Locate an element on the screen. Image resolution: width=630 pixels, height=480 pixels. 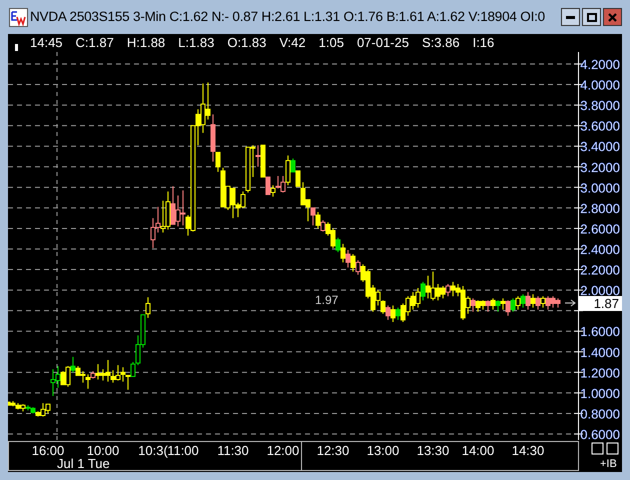
price-axis-label: 3.8000 is located at coordinates (600, 106).